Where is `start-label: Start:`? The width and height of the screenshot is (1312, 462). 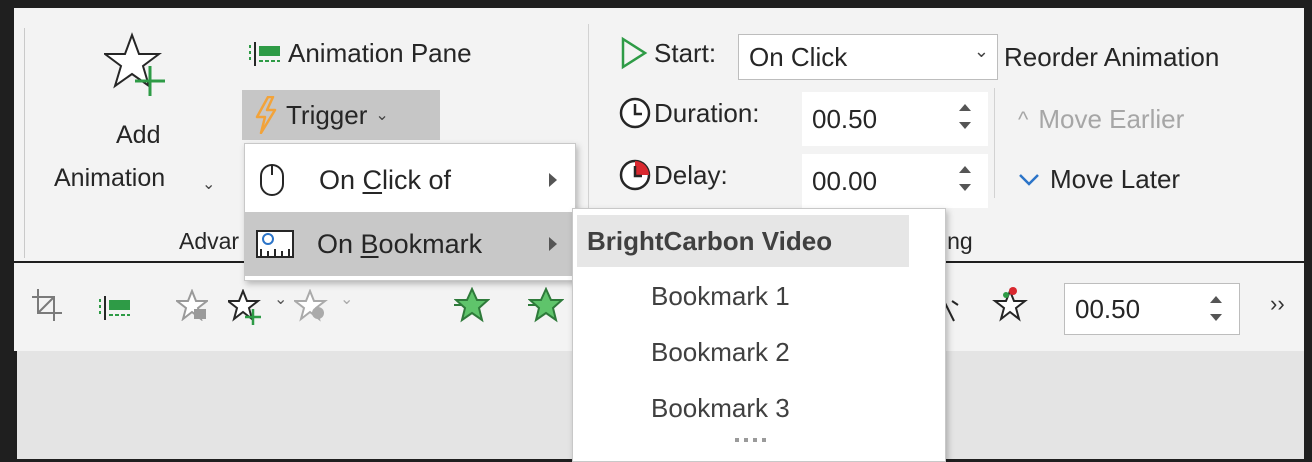
start-label: Start: is located at coordinates (685, 52).